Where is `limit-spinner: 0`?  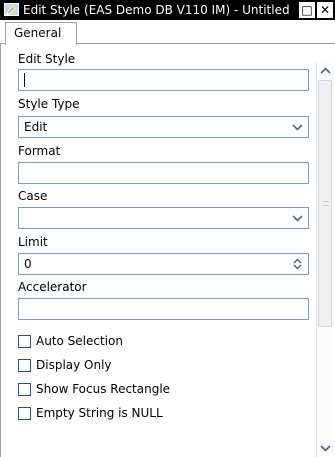 limit-spinner: 0 is located at coordinates (163, 264).